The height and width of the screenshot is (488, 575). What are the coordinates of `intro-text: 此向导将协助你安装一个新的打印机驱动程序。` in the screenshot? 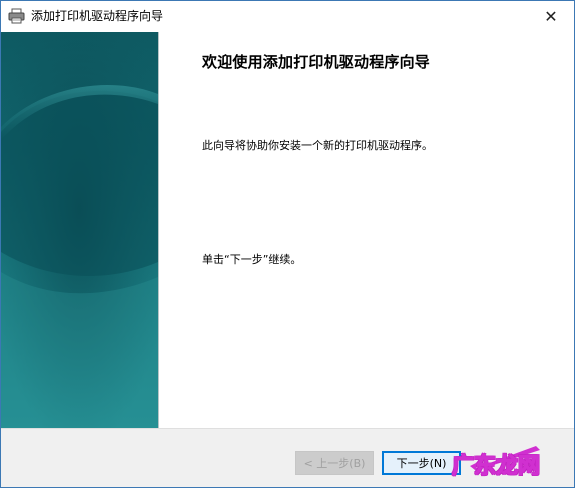 It's located at (317, 145).